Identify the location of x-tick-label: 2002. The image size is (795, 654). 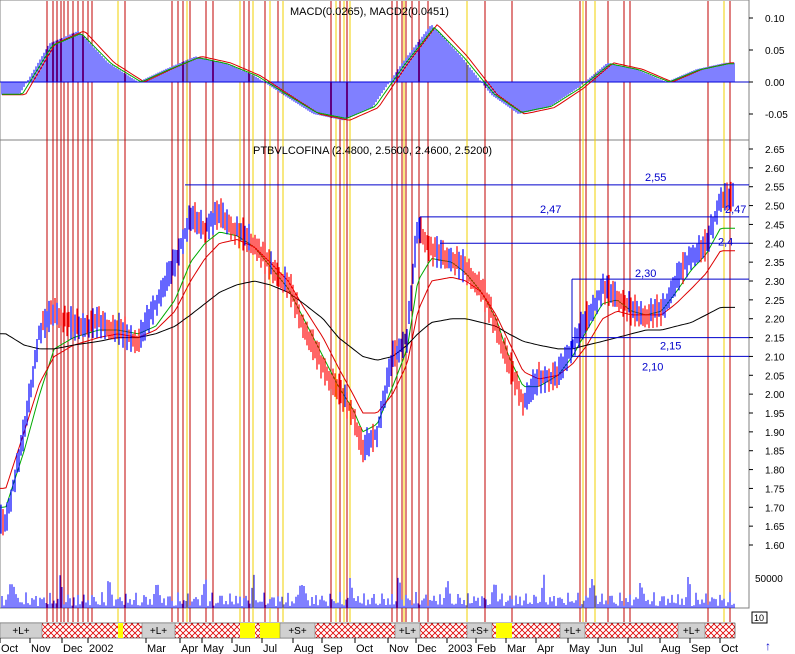
(101, 648).